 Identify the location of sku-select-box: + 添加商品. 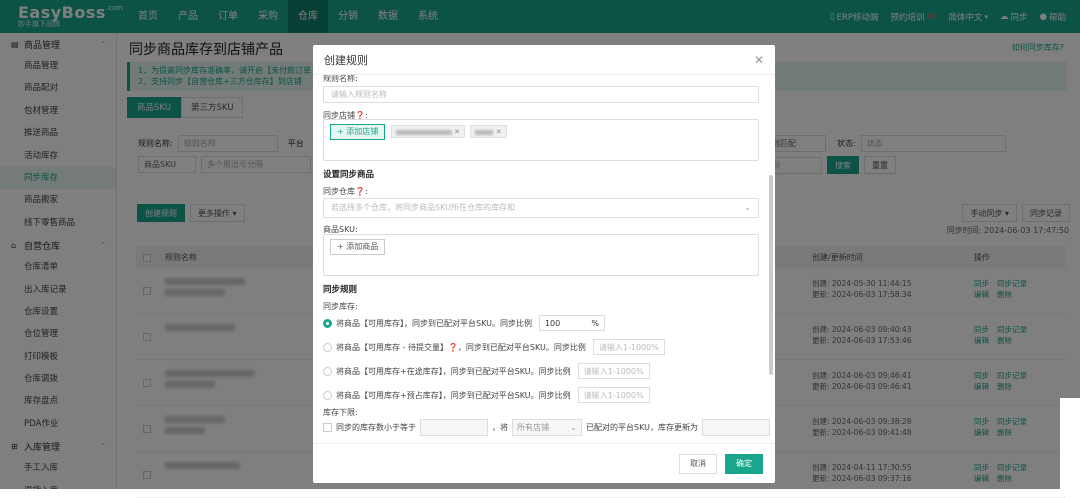
(541, 255).